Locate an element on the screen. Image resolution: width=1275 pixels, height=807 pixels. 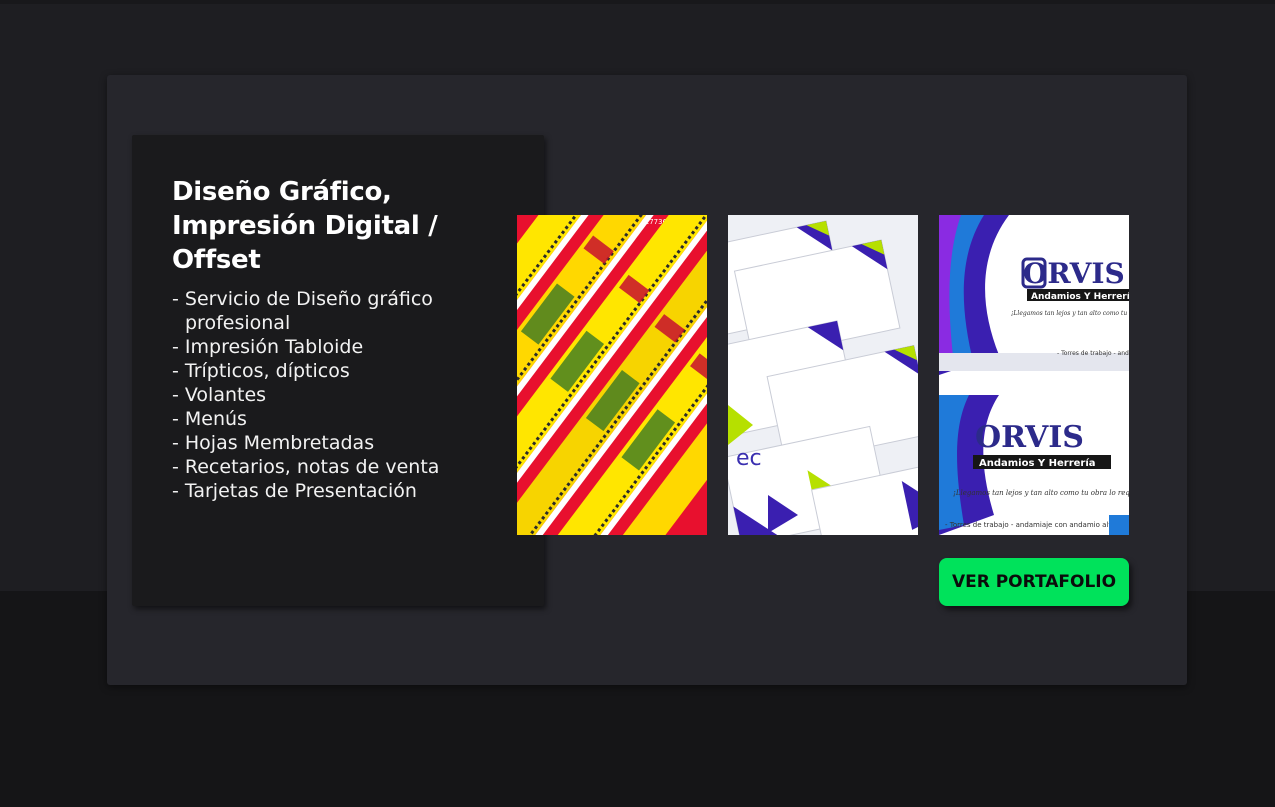
service-item-tabloid: - Impresión Tabloide is located at coordinates (268, 347).